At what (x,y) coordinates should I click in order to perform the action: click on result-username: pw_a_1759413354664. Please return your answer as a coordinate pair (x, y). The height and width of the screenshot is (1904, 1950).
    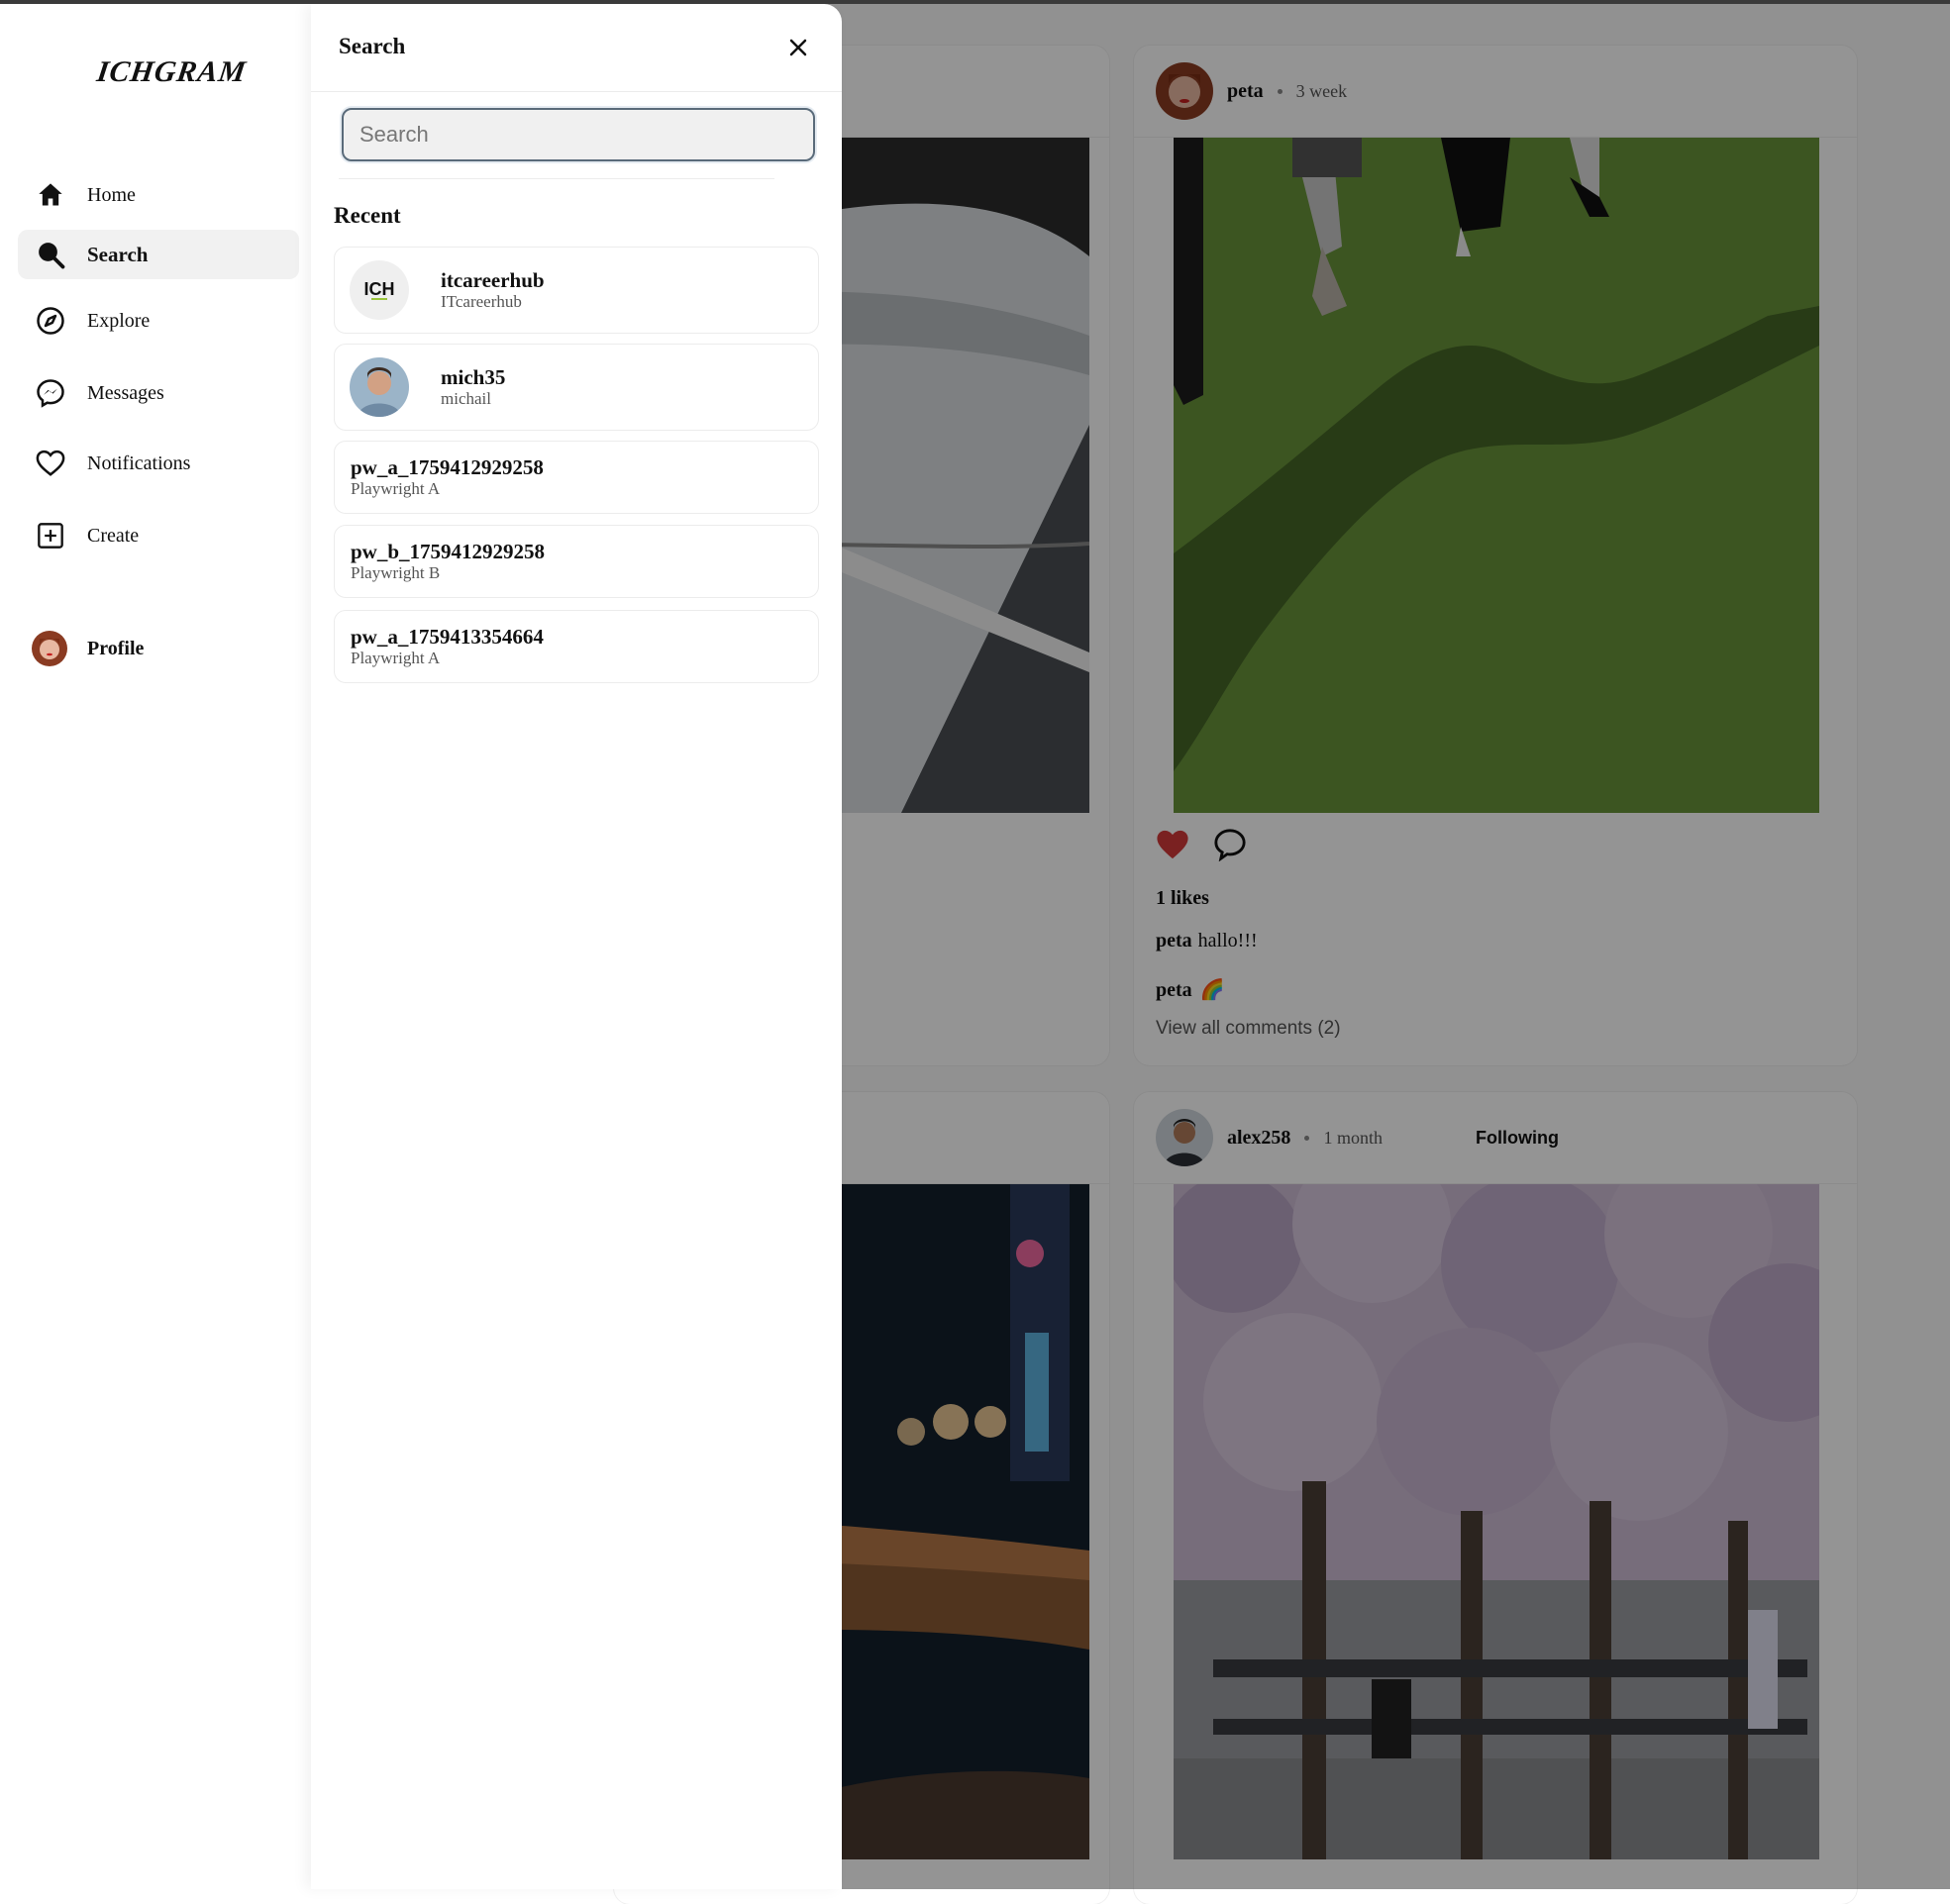
    Looking at the image, I should click on (448, 637).